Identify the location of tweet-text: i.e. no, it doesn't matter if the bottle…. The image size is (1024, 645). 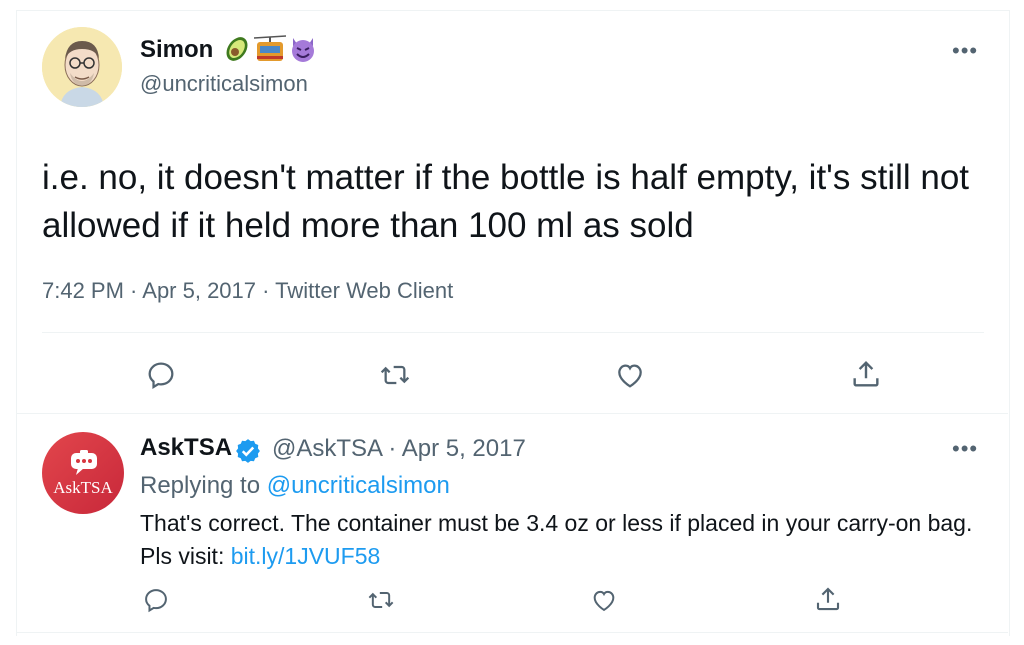
(506, 201).